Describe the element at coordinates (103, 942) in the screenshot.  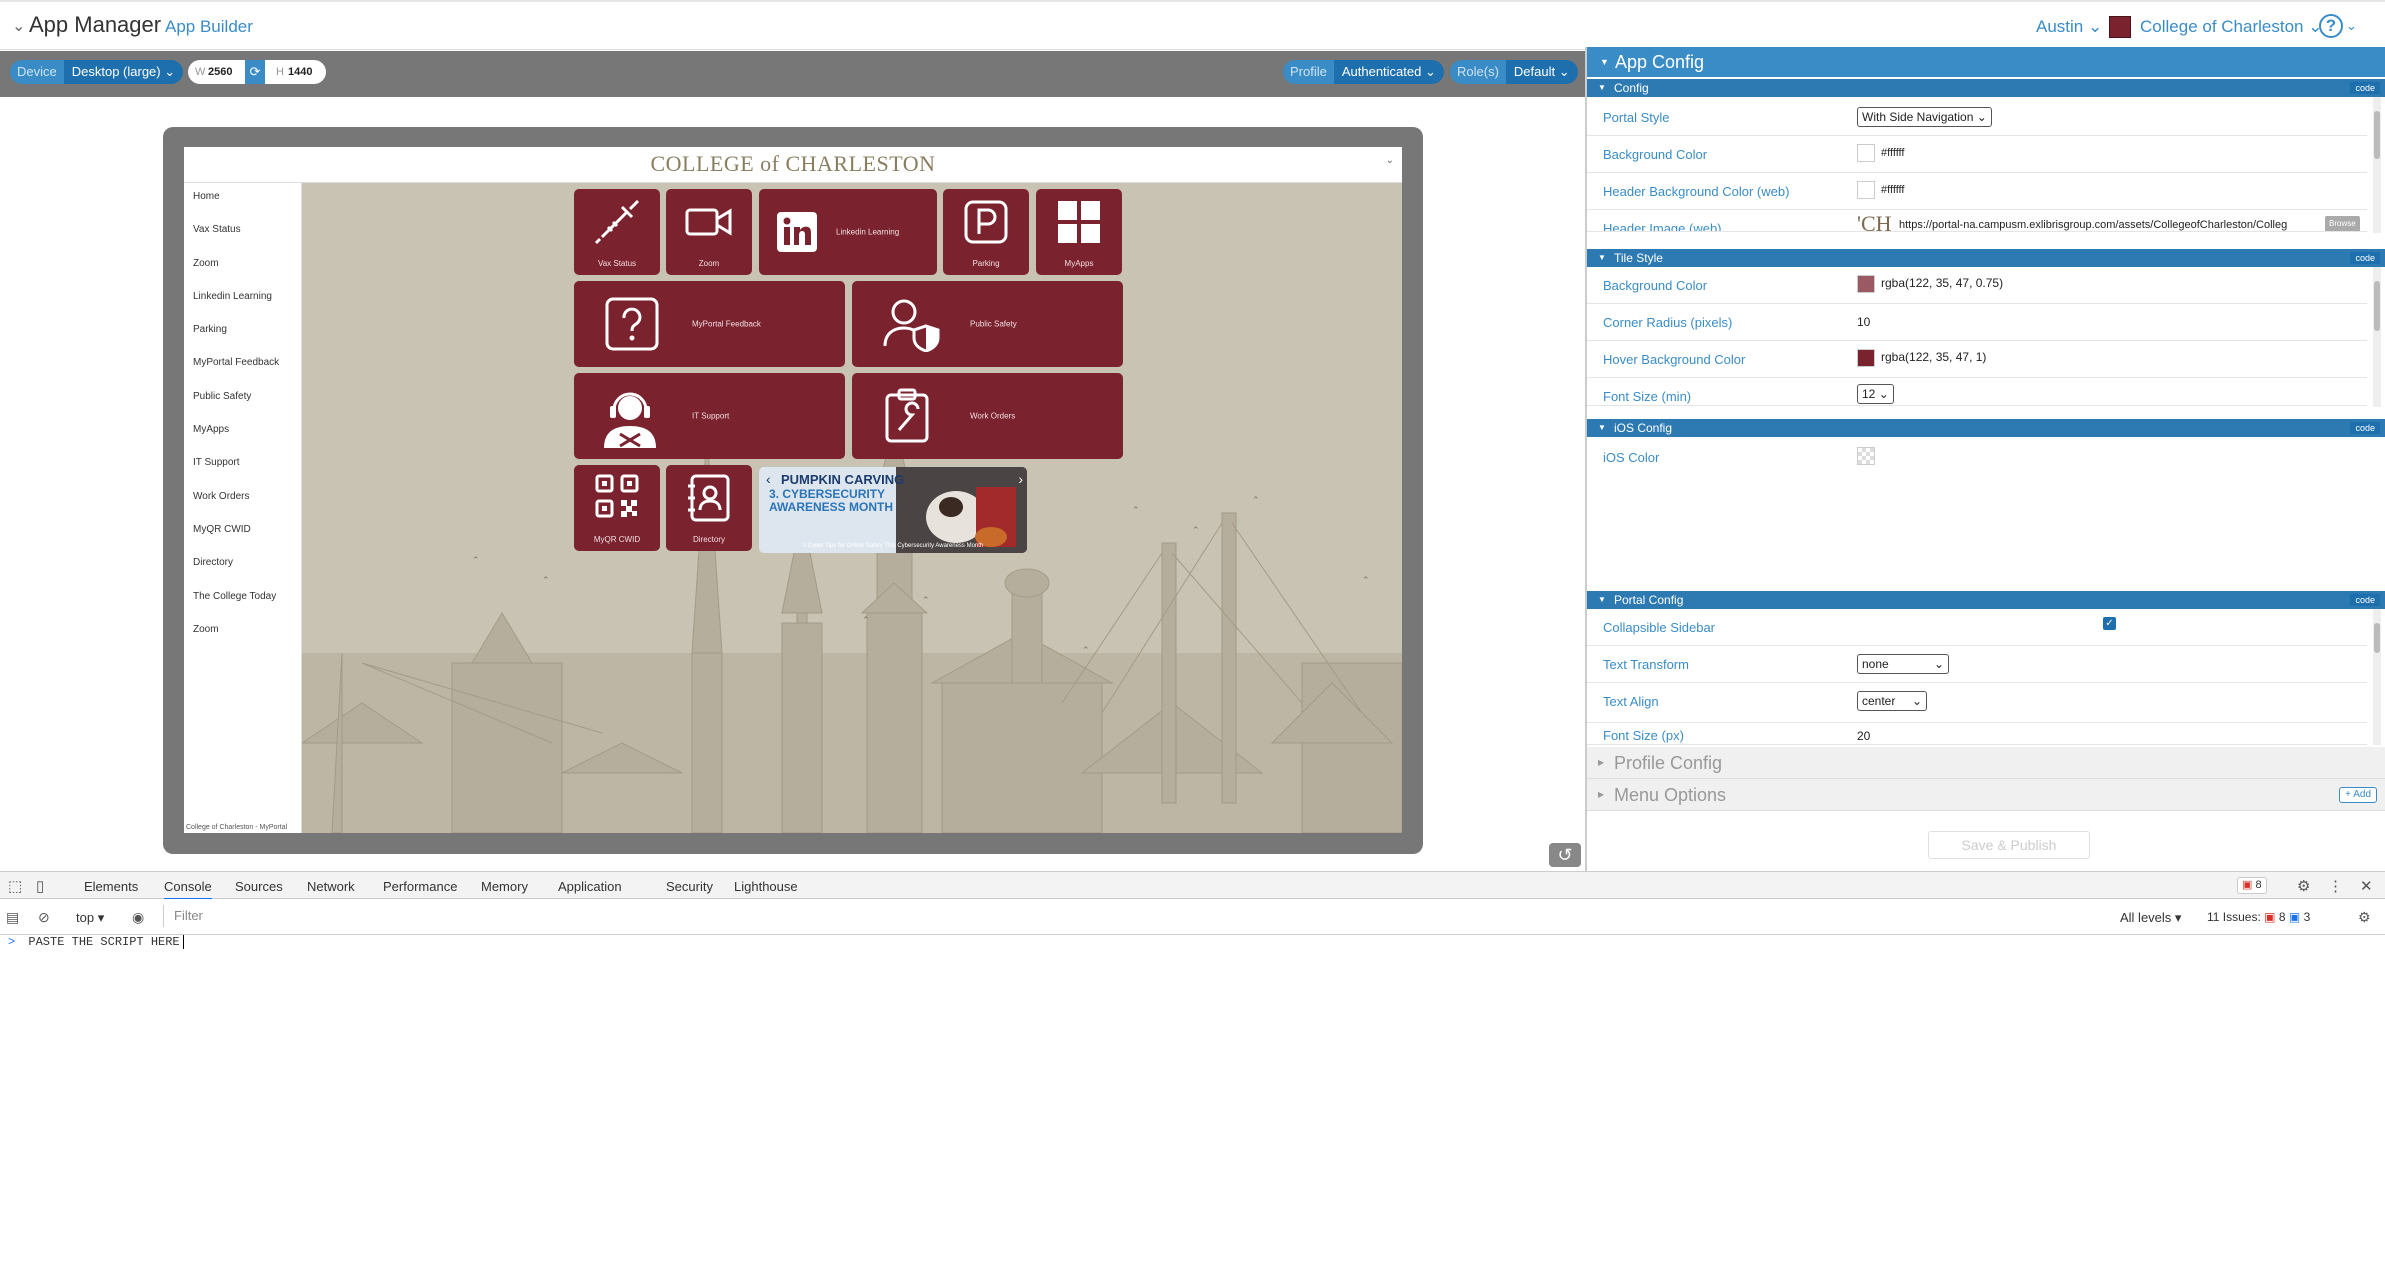
I see `console-input: PASTE THE SCRIPT HERE` at that location.